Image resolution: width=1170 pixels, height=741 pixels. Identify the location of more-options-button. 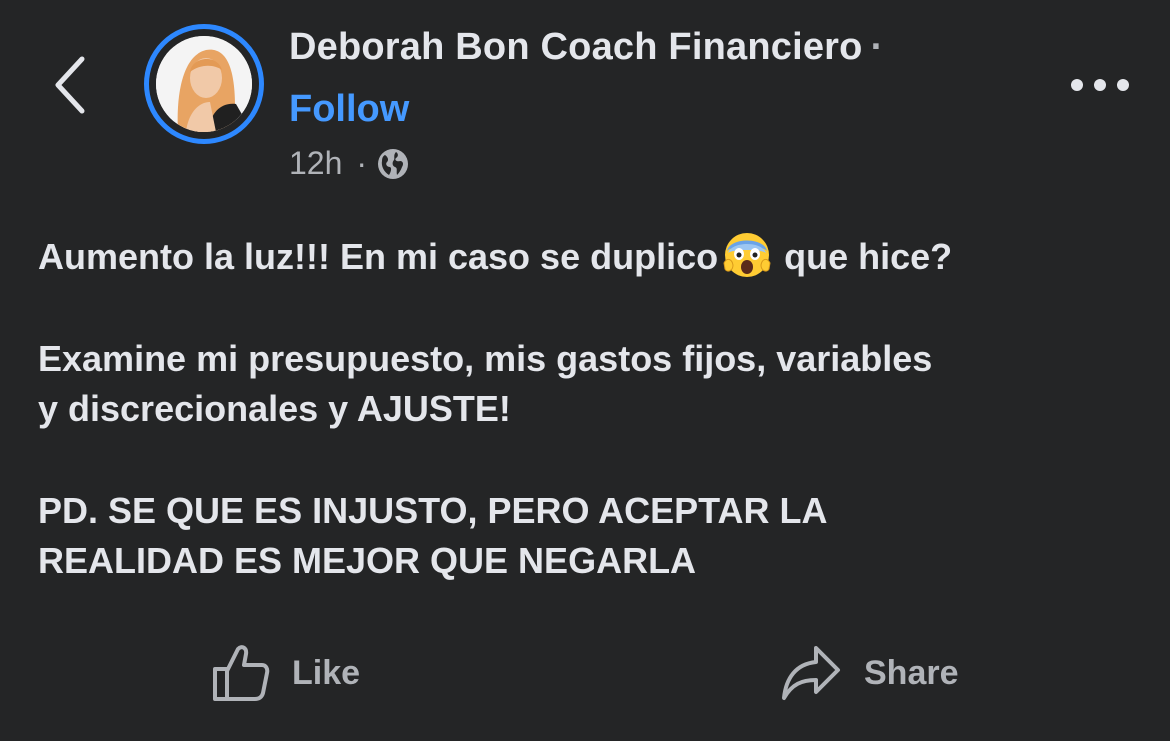
(1100, 85).